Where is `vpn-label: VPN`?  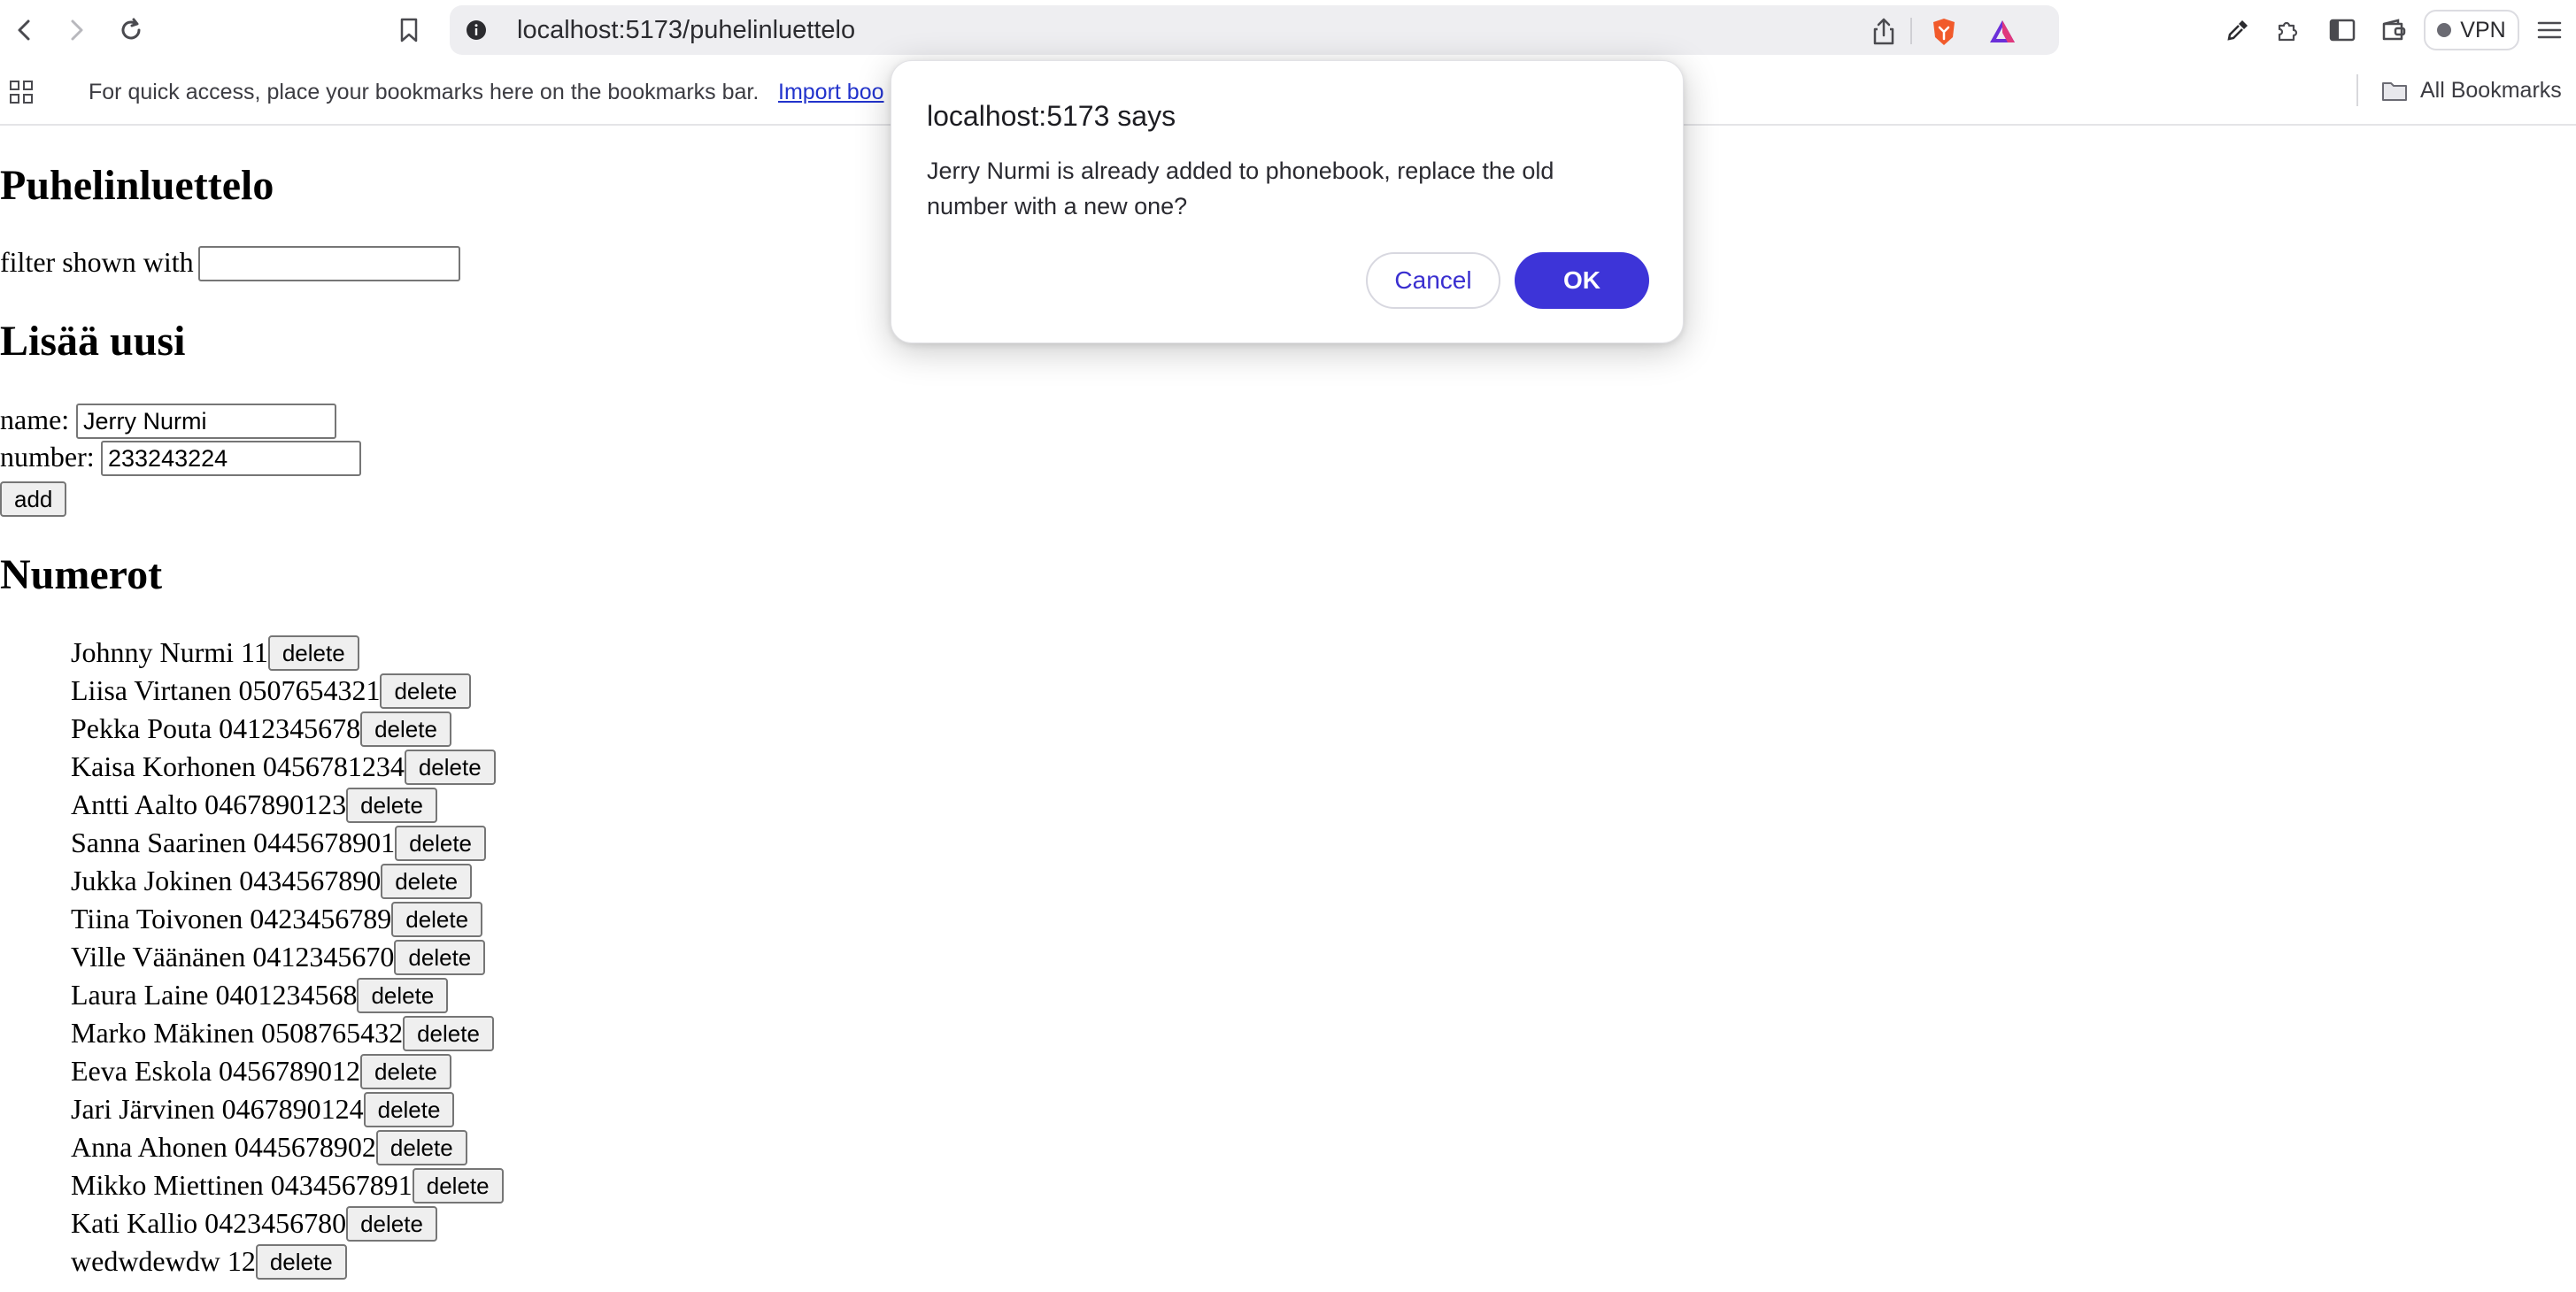
vpn-label: VPN is located at coordinates (2483, 29).